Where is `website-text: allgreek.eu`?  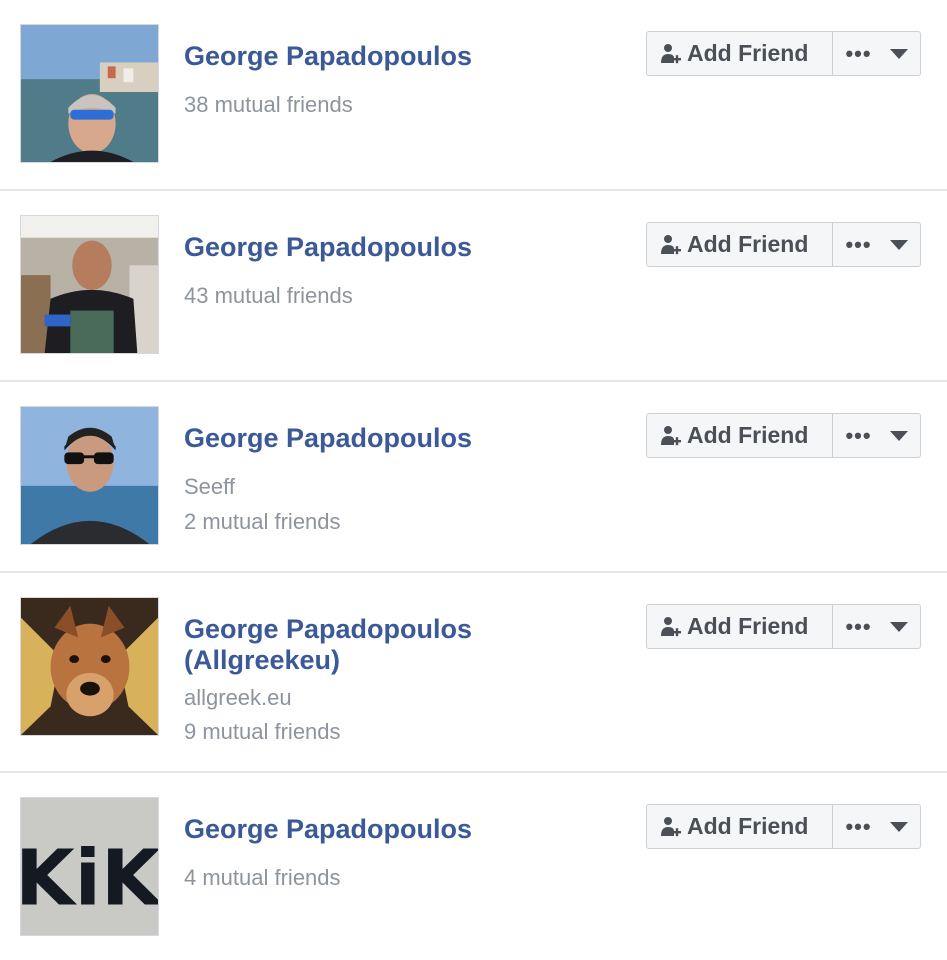
website-text: allgreek.eu is located at coordinates (238, 698).